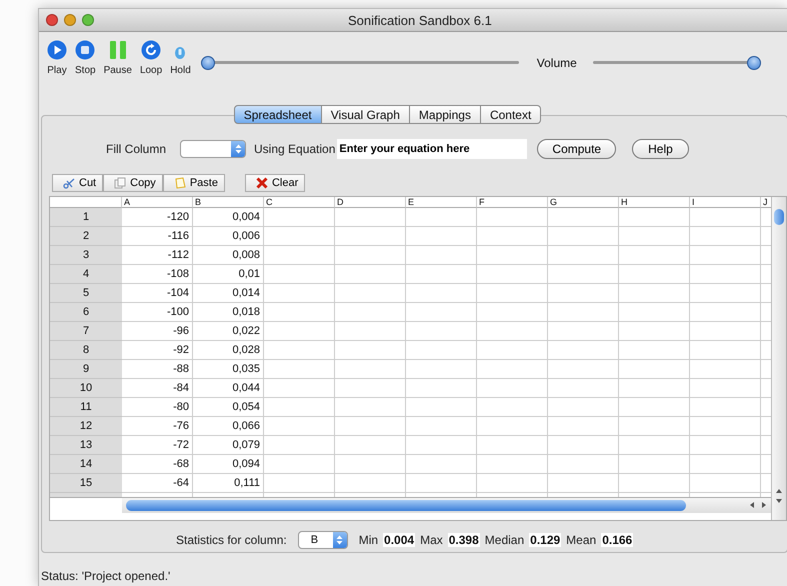 The height and width of the screenshot is (586, 787). I want to click on tab: Context, so click(511, 114).